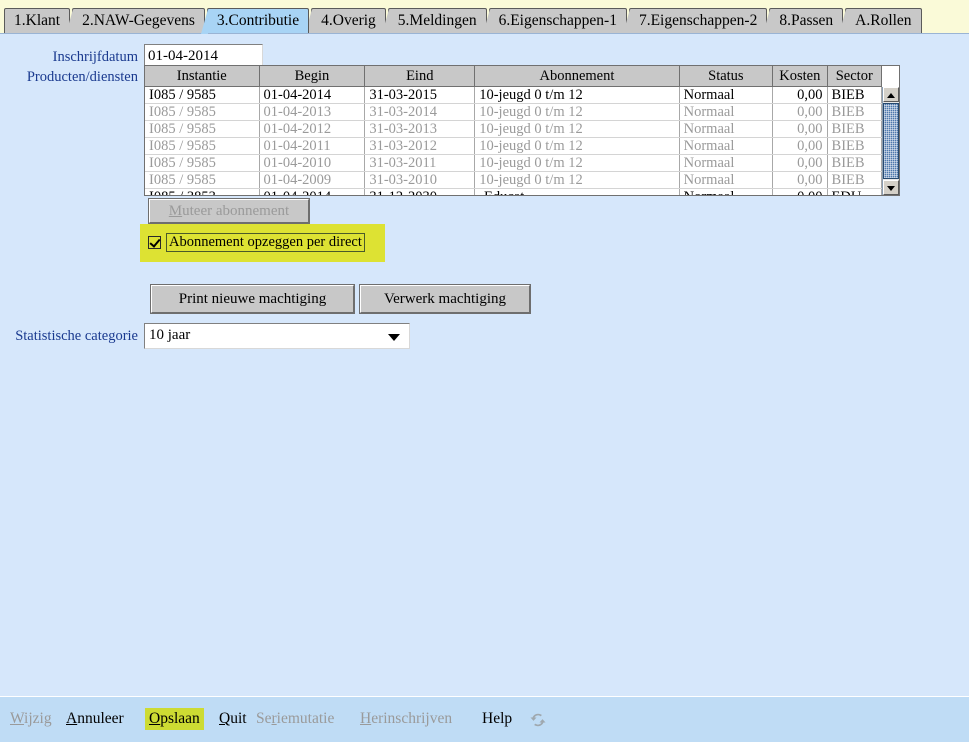 This screenshot has height=742, width=969. What do you see at coordinates (434, 21) in the screenshot?
I see `tab-5-meldingen: 5.Meldingen` at bounding box center [434, 21].